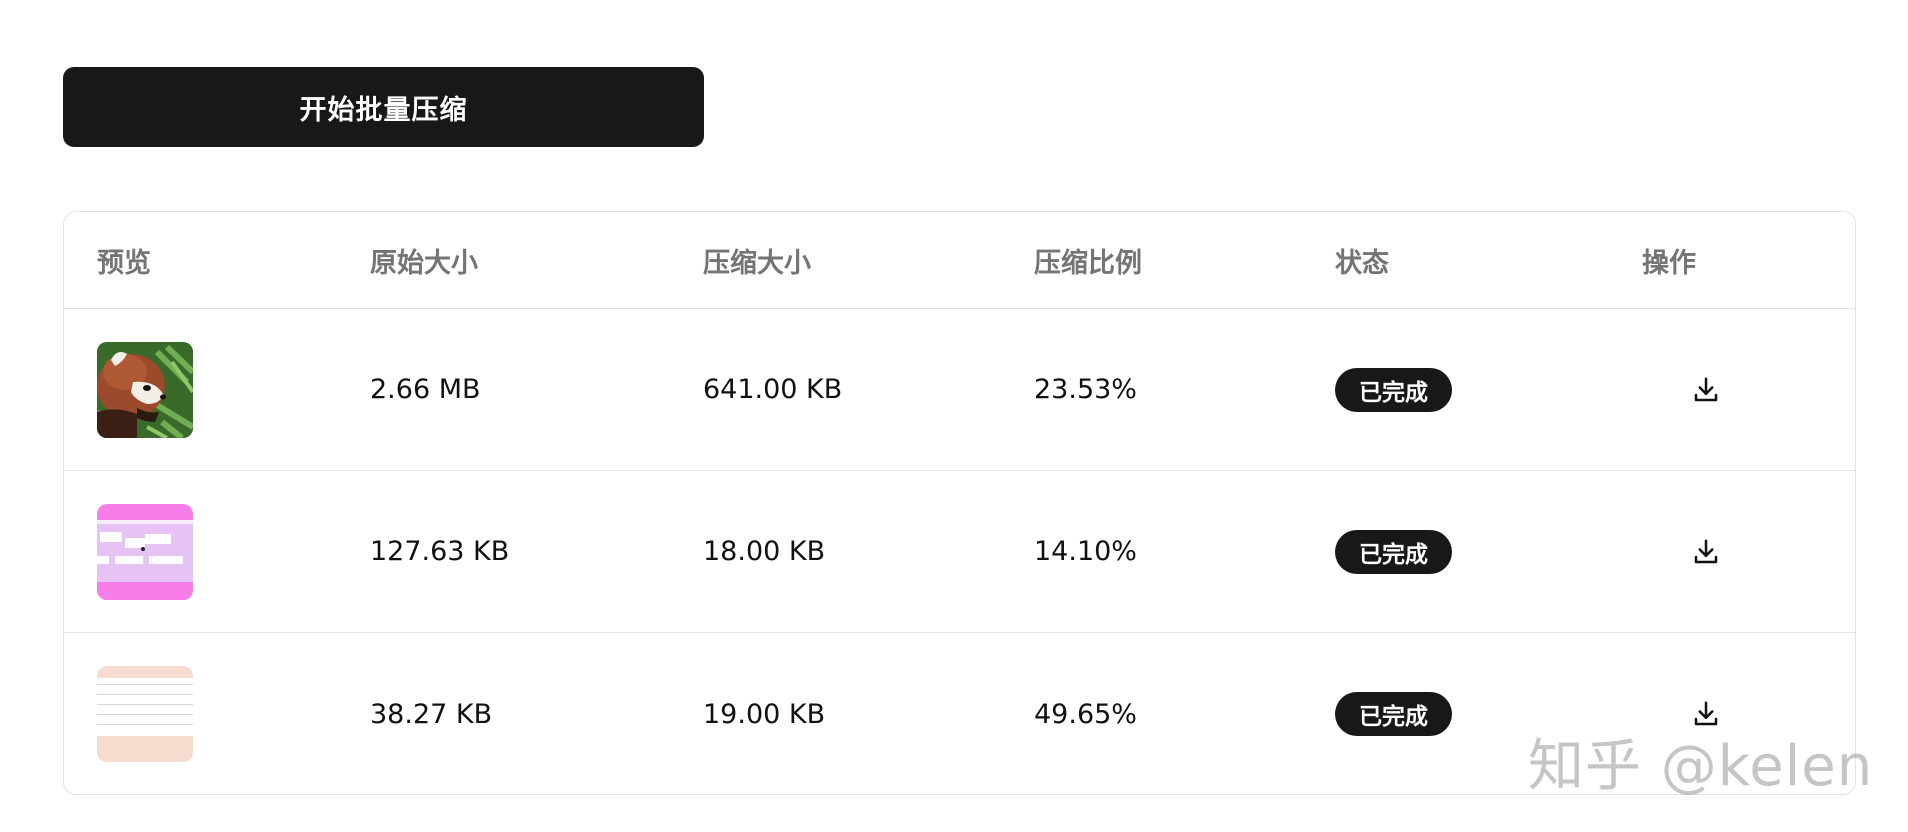 This screenshot has width=1908, height=832. Describe the element at coordinates (1669, 263) in the screenshot. I see `header-action: 操作` at that location.